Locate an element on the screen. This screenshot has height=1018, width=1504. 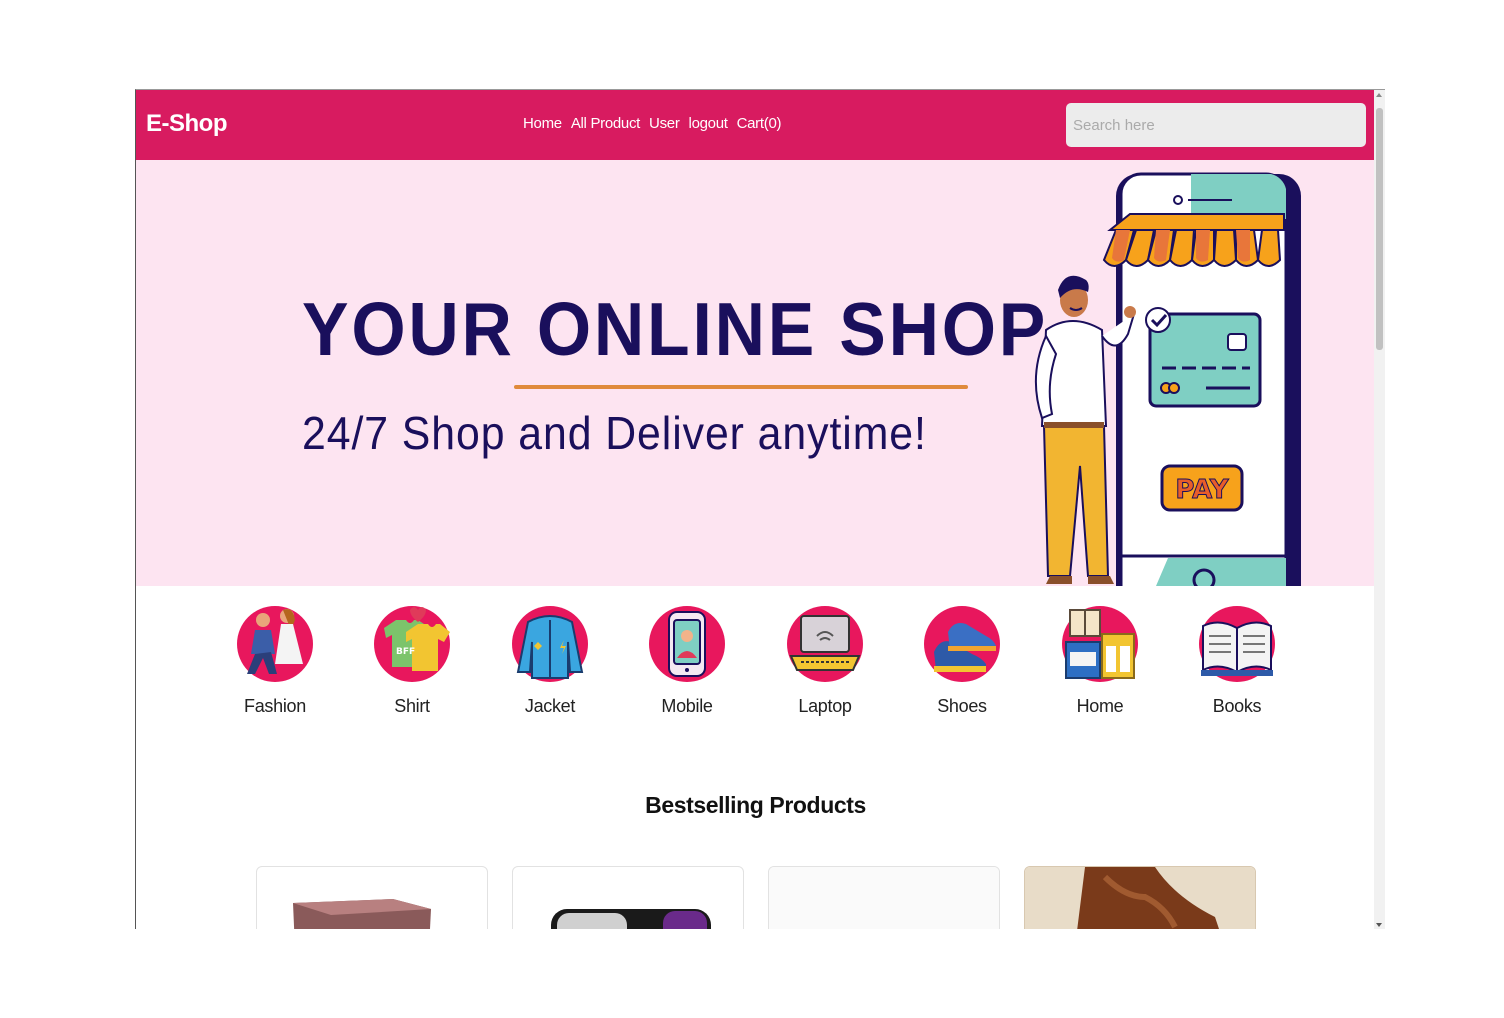
hero-underline is located at coordinates (741, 387).